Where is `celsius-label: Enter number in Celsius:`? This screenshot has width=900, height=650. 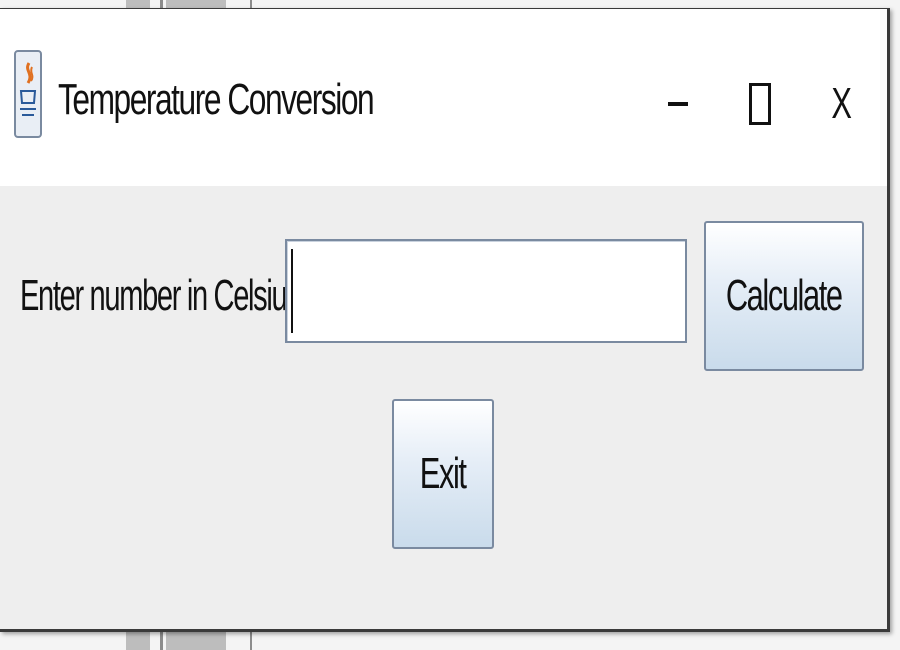 celsius-label: Enter number in Celsius: is located at coordinates (164, 295).